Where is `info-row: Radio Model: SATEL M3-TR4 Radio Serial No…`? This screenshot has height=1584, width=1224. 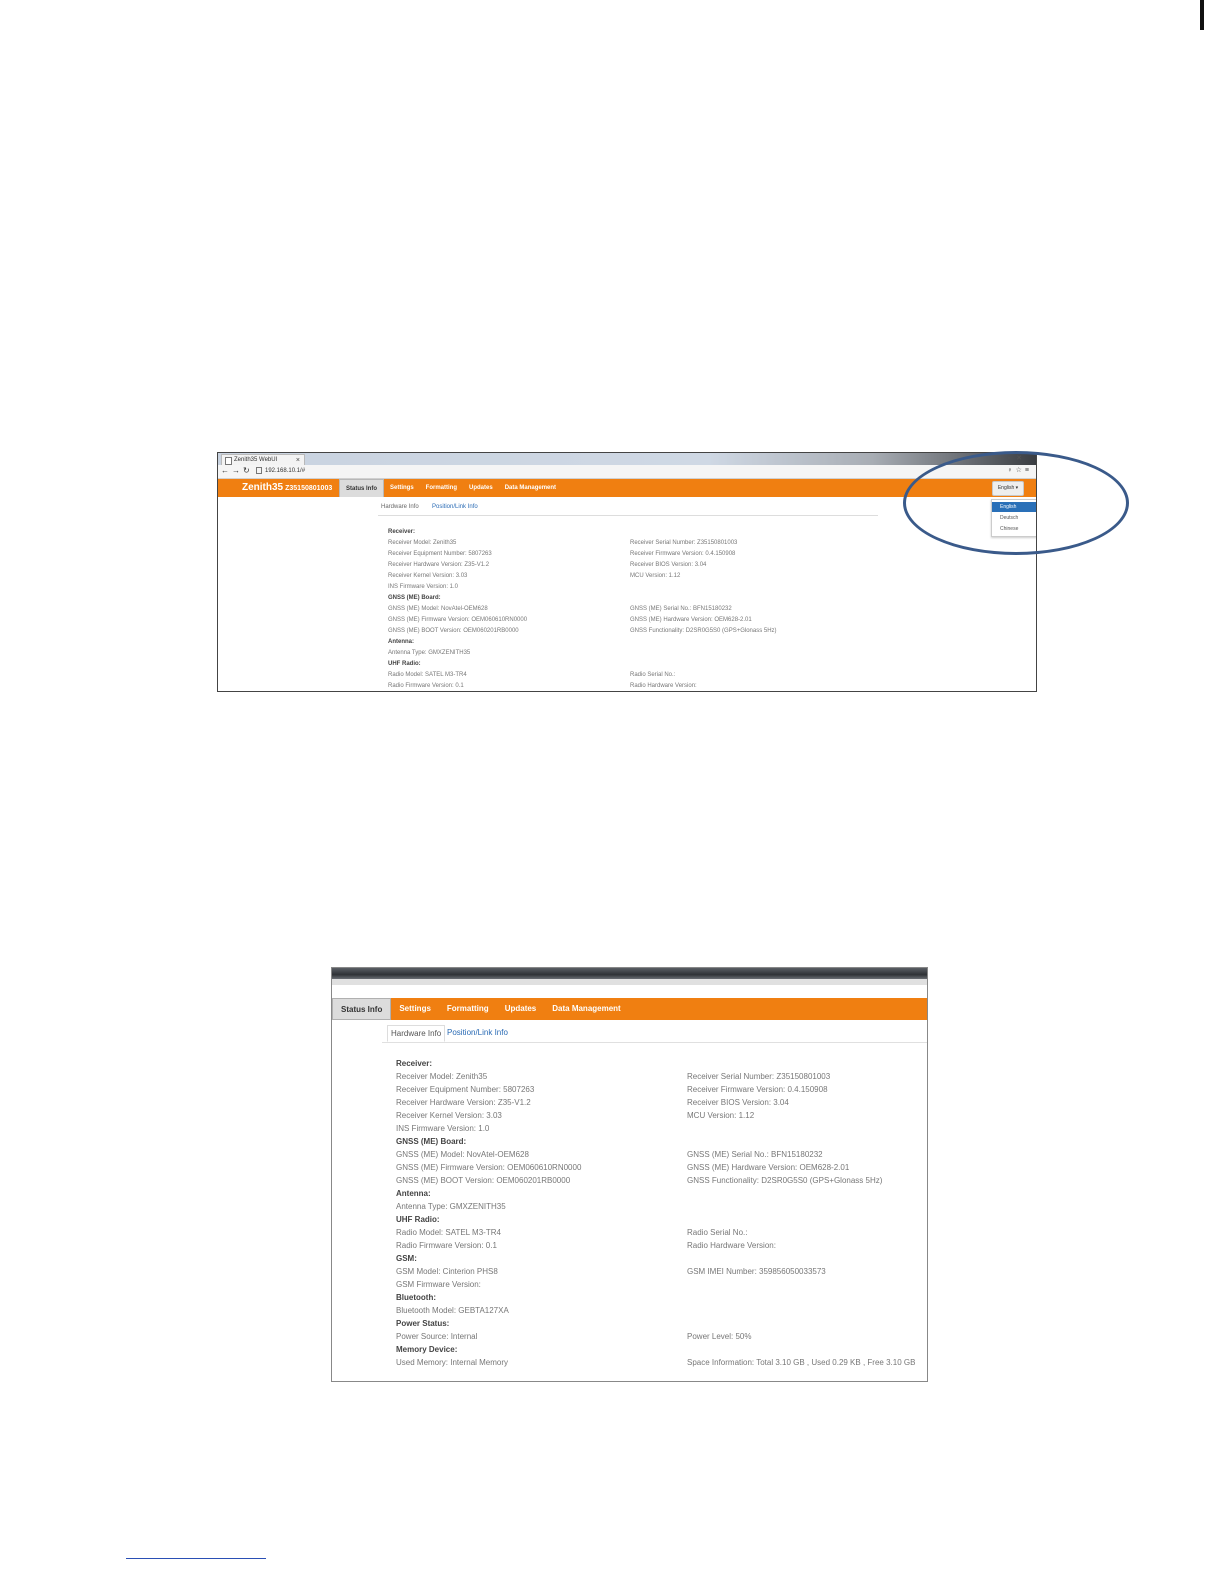
info-row: Radio Model: SATEL M3-TR4 Radio Serial No… is located at coordinates (708, 675).